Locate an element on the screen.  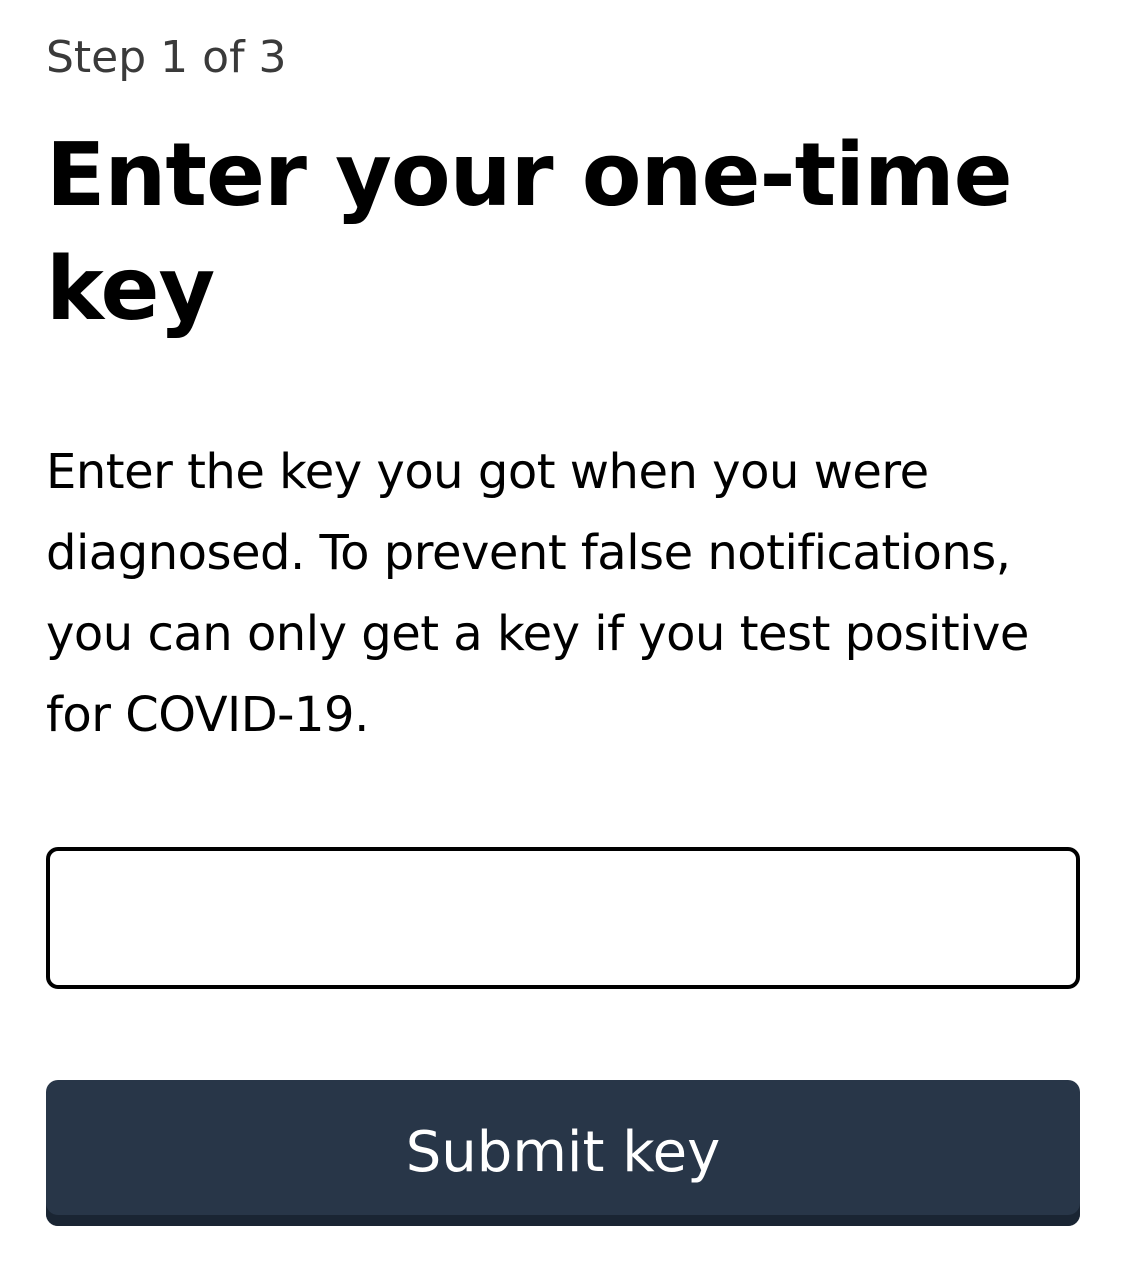
step-indicator: Step 1 of 3 is located at coordinates (166, 57).